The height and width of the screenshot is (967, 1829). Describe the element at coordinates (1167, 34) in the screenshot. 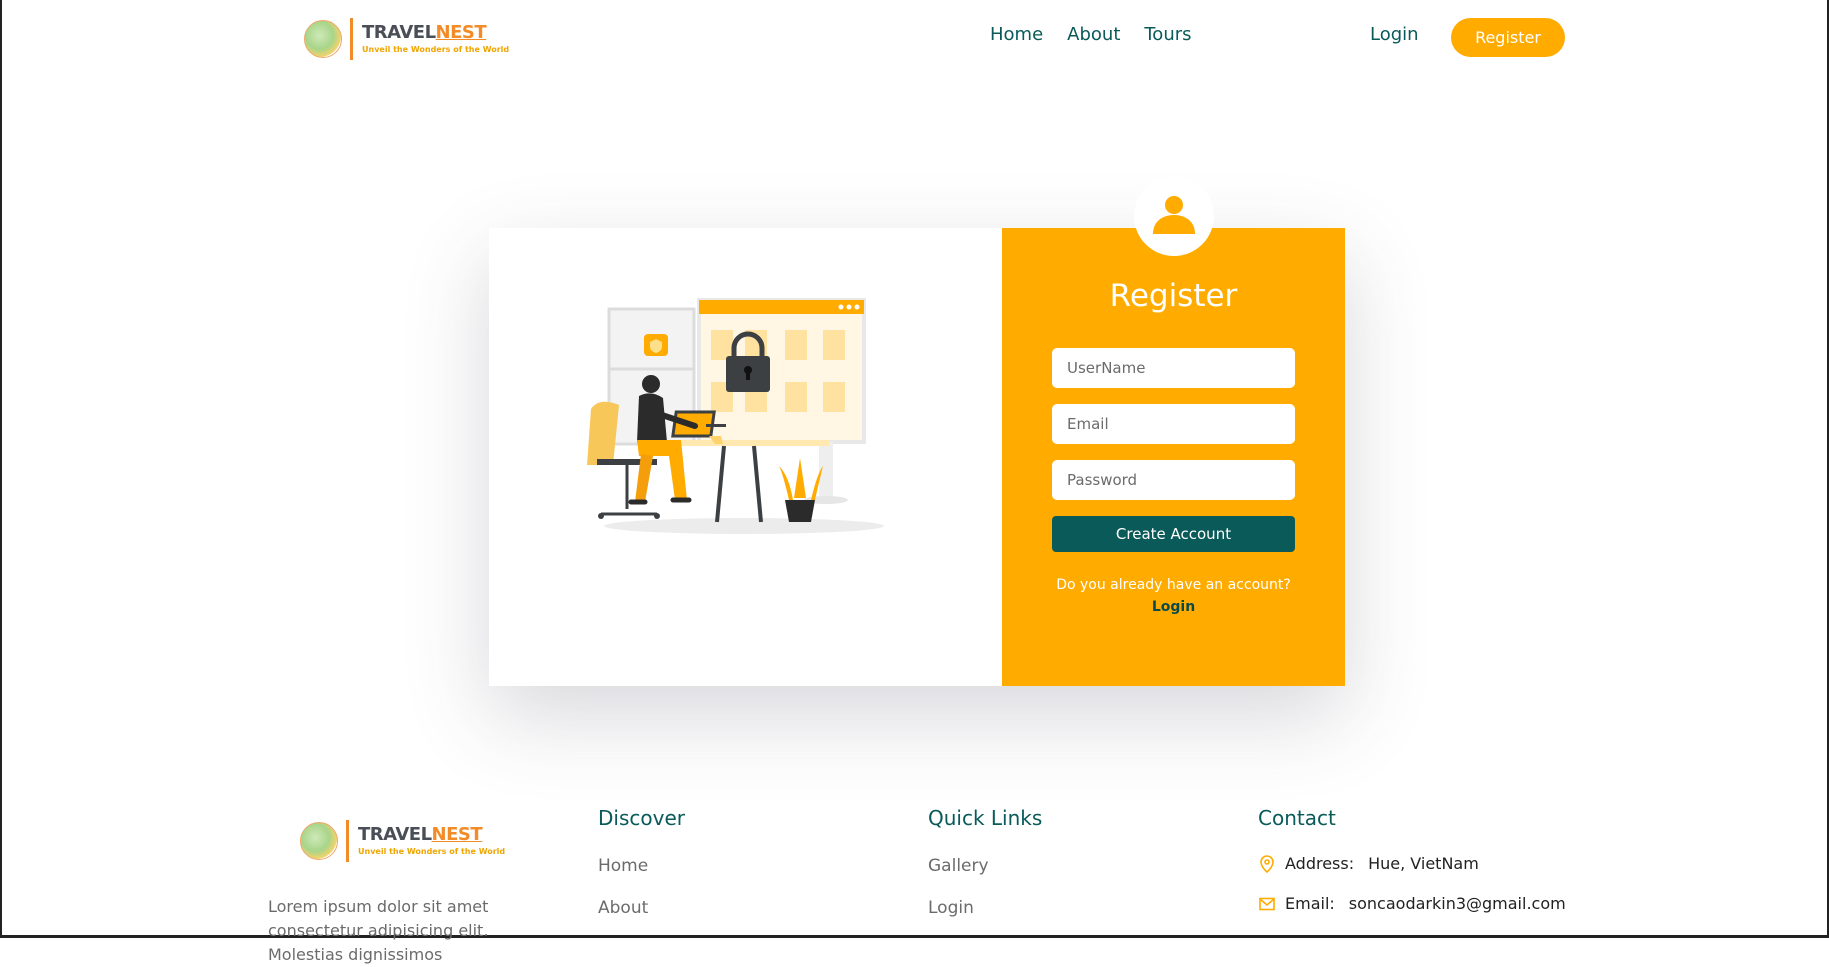

I see `nav-tours: Tours` at that location.